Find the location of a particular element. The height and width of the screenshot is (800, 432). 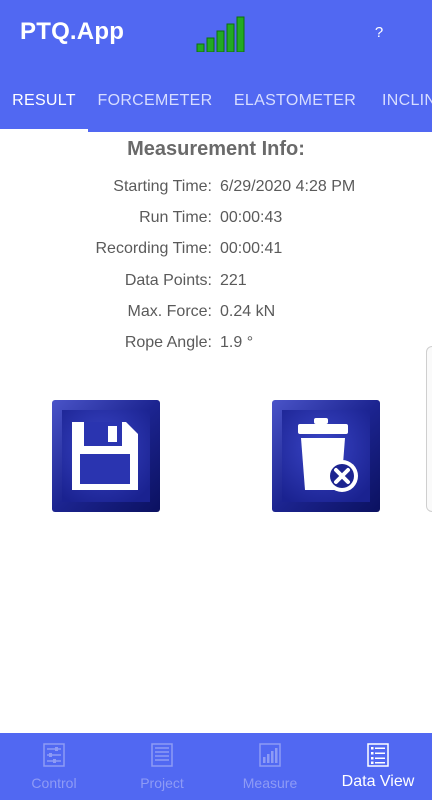

signal-strength-icon is located at coordinates (222, 34).